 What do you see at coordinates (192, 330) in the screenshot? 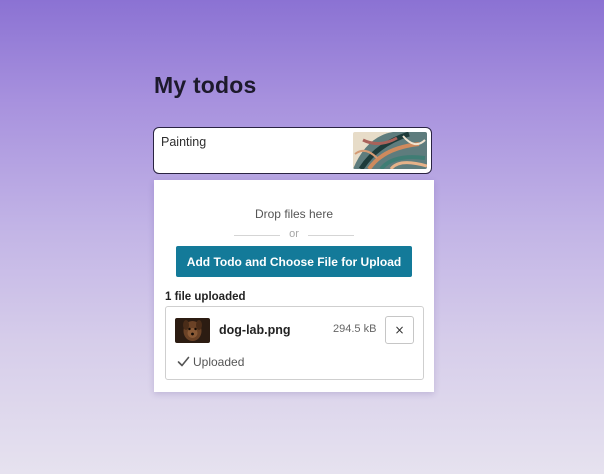
I see `dog-photo-thumbnail-image` at bounding box center [192, 330].